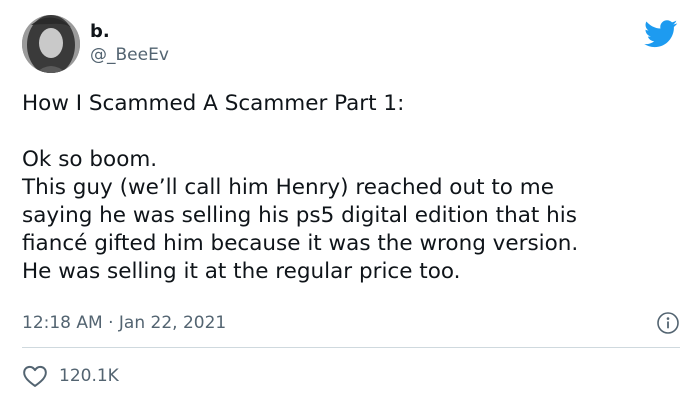 Image resolution: width=700 pixels, height=402 pixels. I want to click on author-handle: @_BeeEv, so click(129, 55).